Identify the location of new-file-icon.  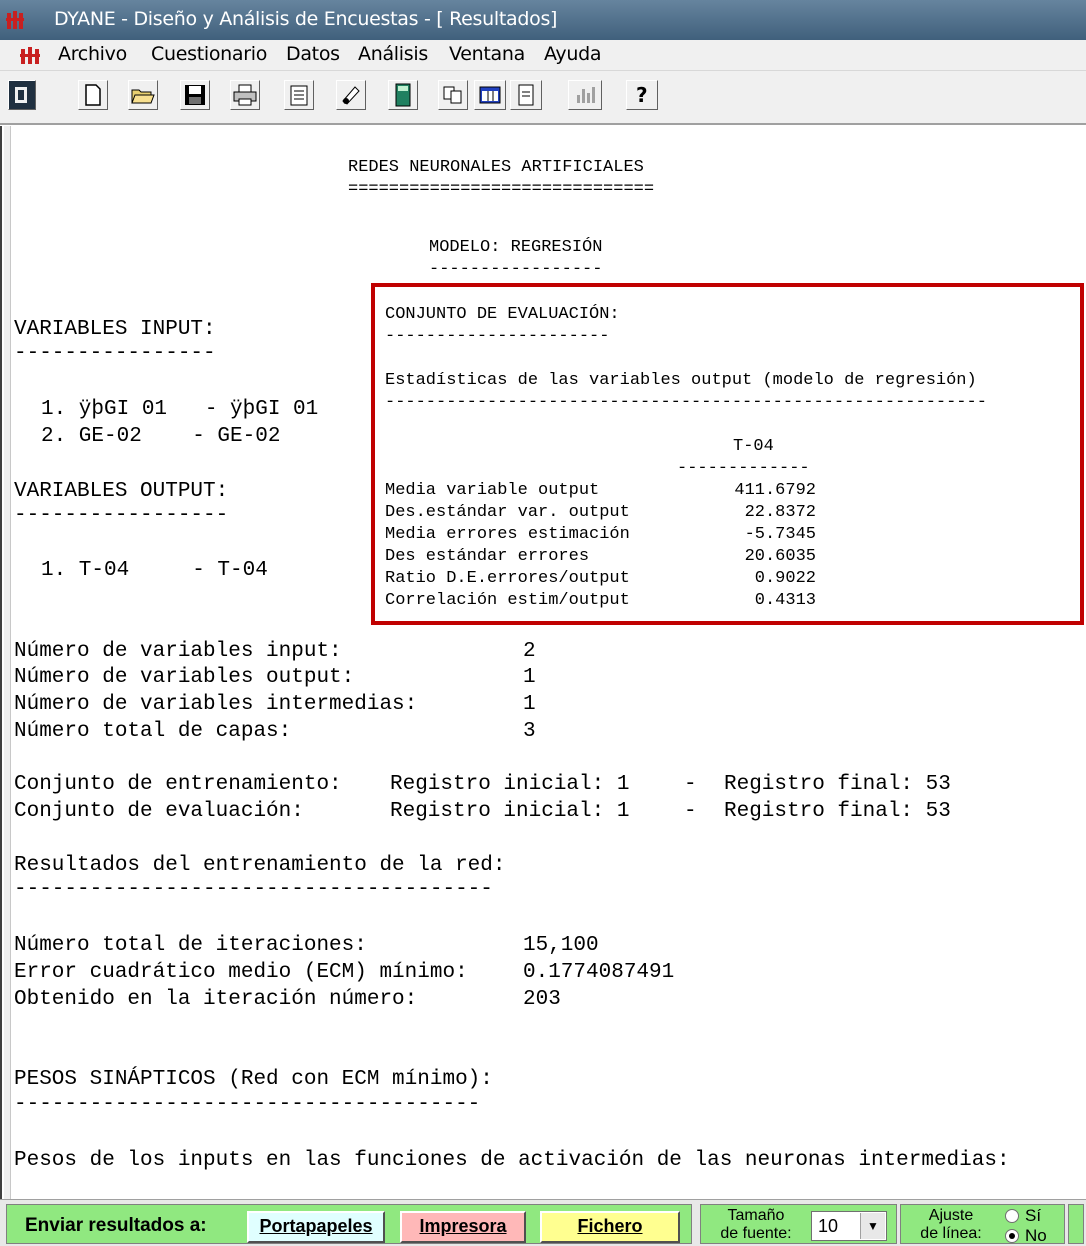
(93, 95).